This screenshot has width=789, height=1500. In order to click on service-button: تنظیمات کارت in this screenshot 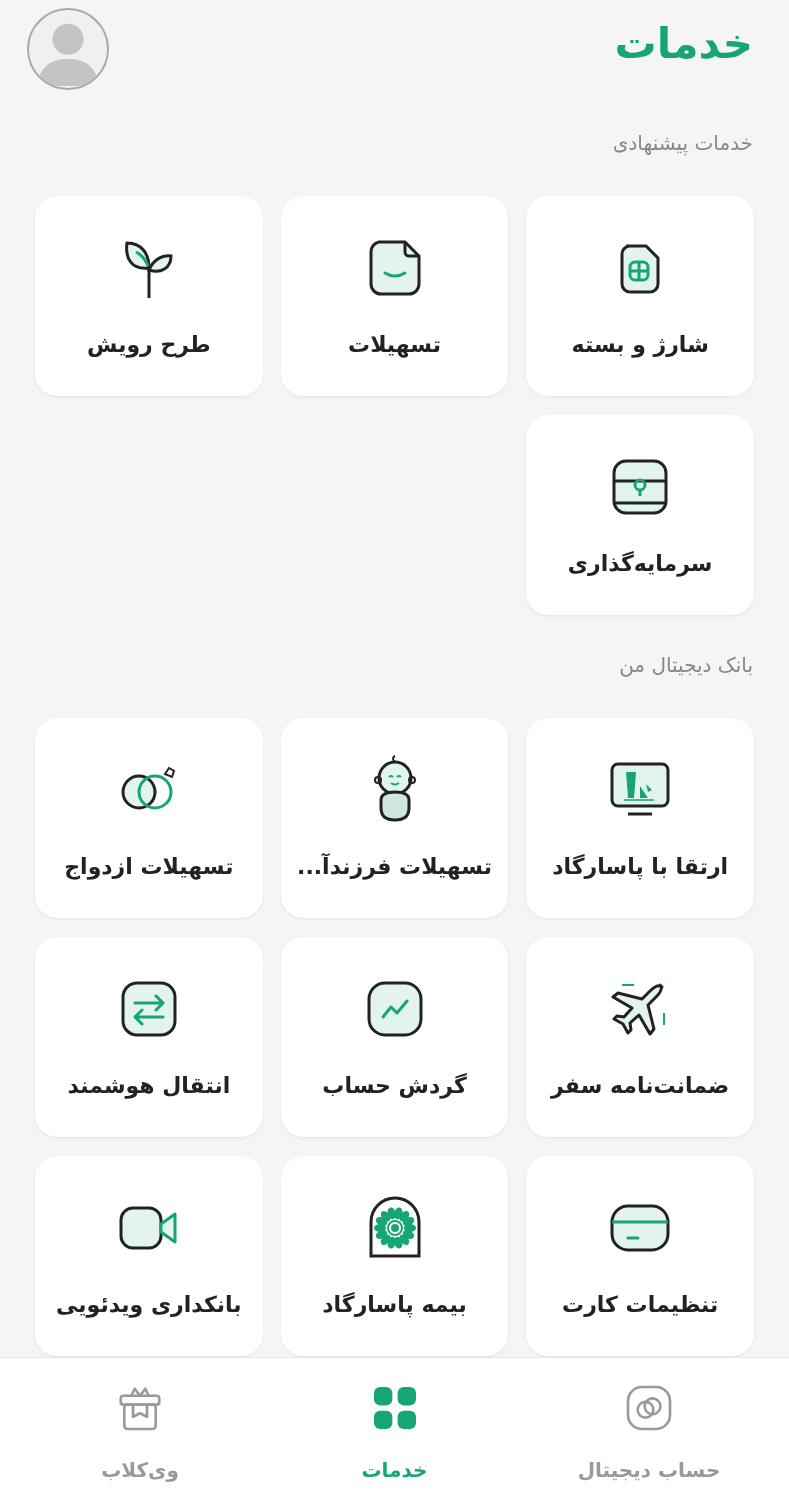, I will do `click(640, 1256)`.